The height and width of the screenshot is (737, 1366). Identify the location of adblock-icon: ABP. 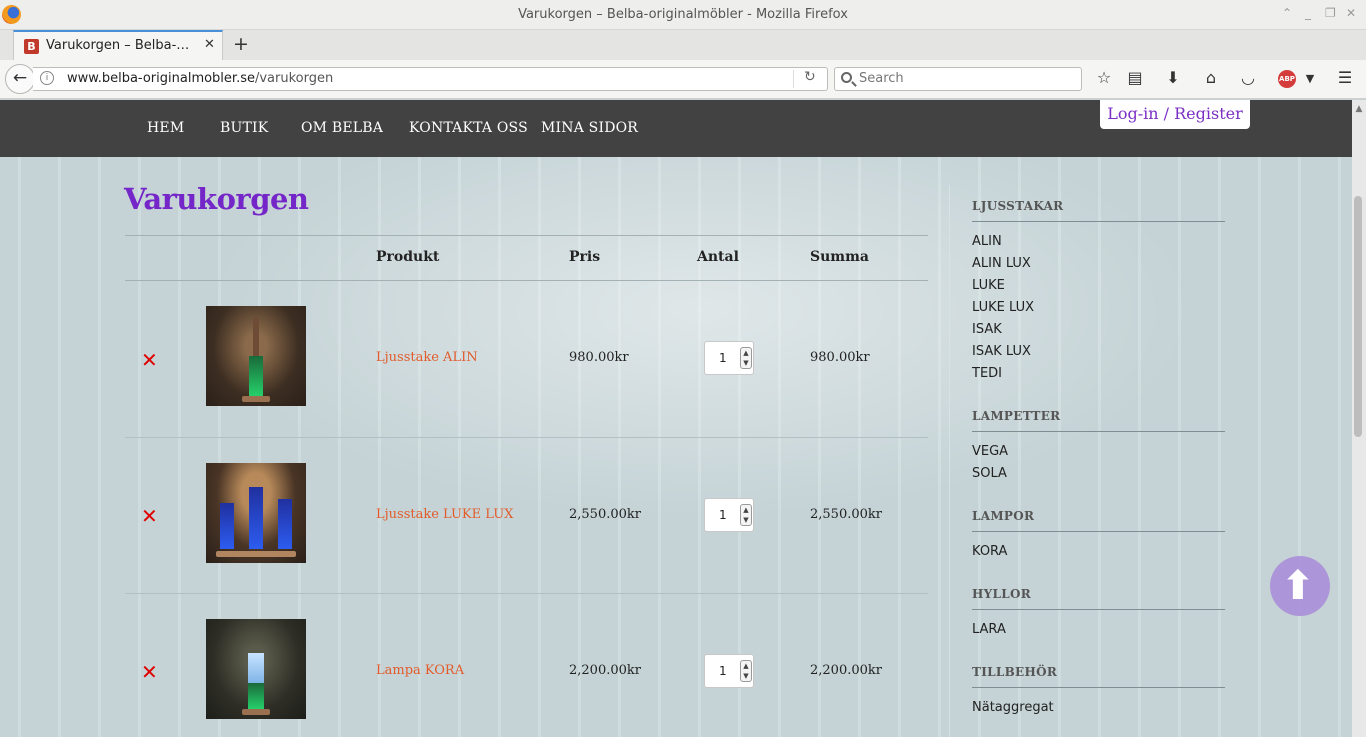
(1287, 79).